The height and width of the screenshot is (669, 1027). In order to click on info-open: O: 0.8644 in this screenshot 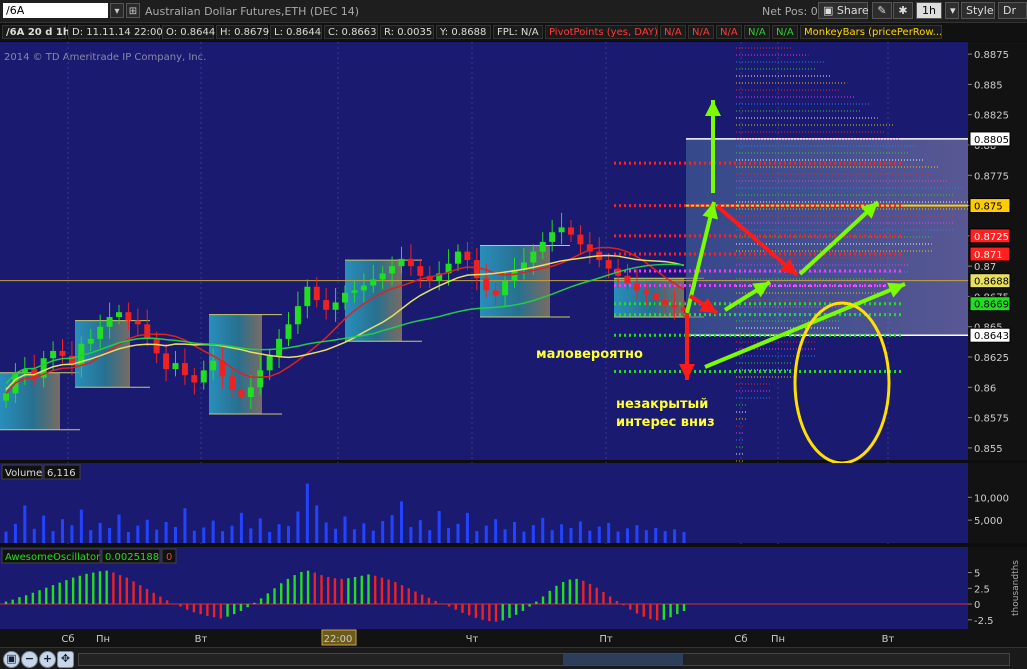, I will do `click(188, 32)`.